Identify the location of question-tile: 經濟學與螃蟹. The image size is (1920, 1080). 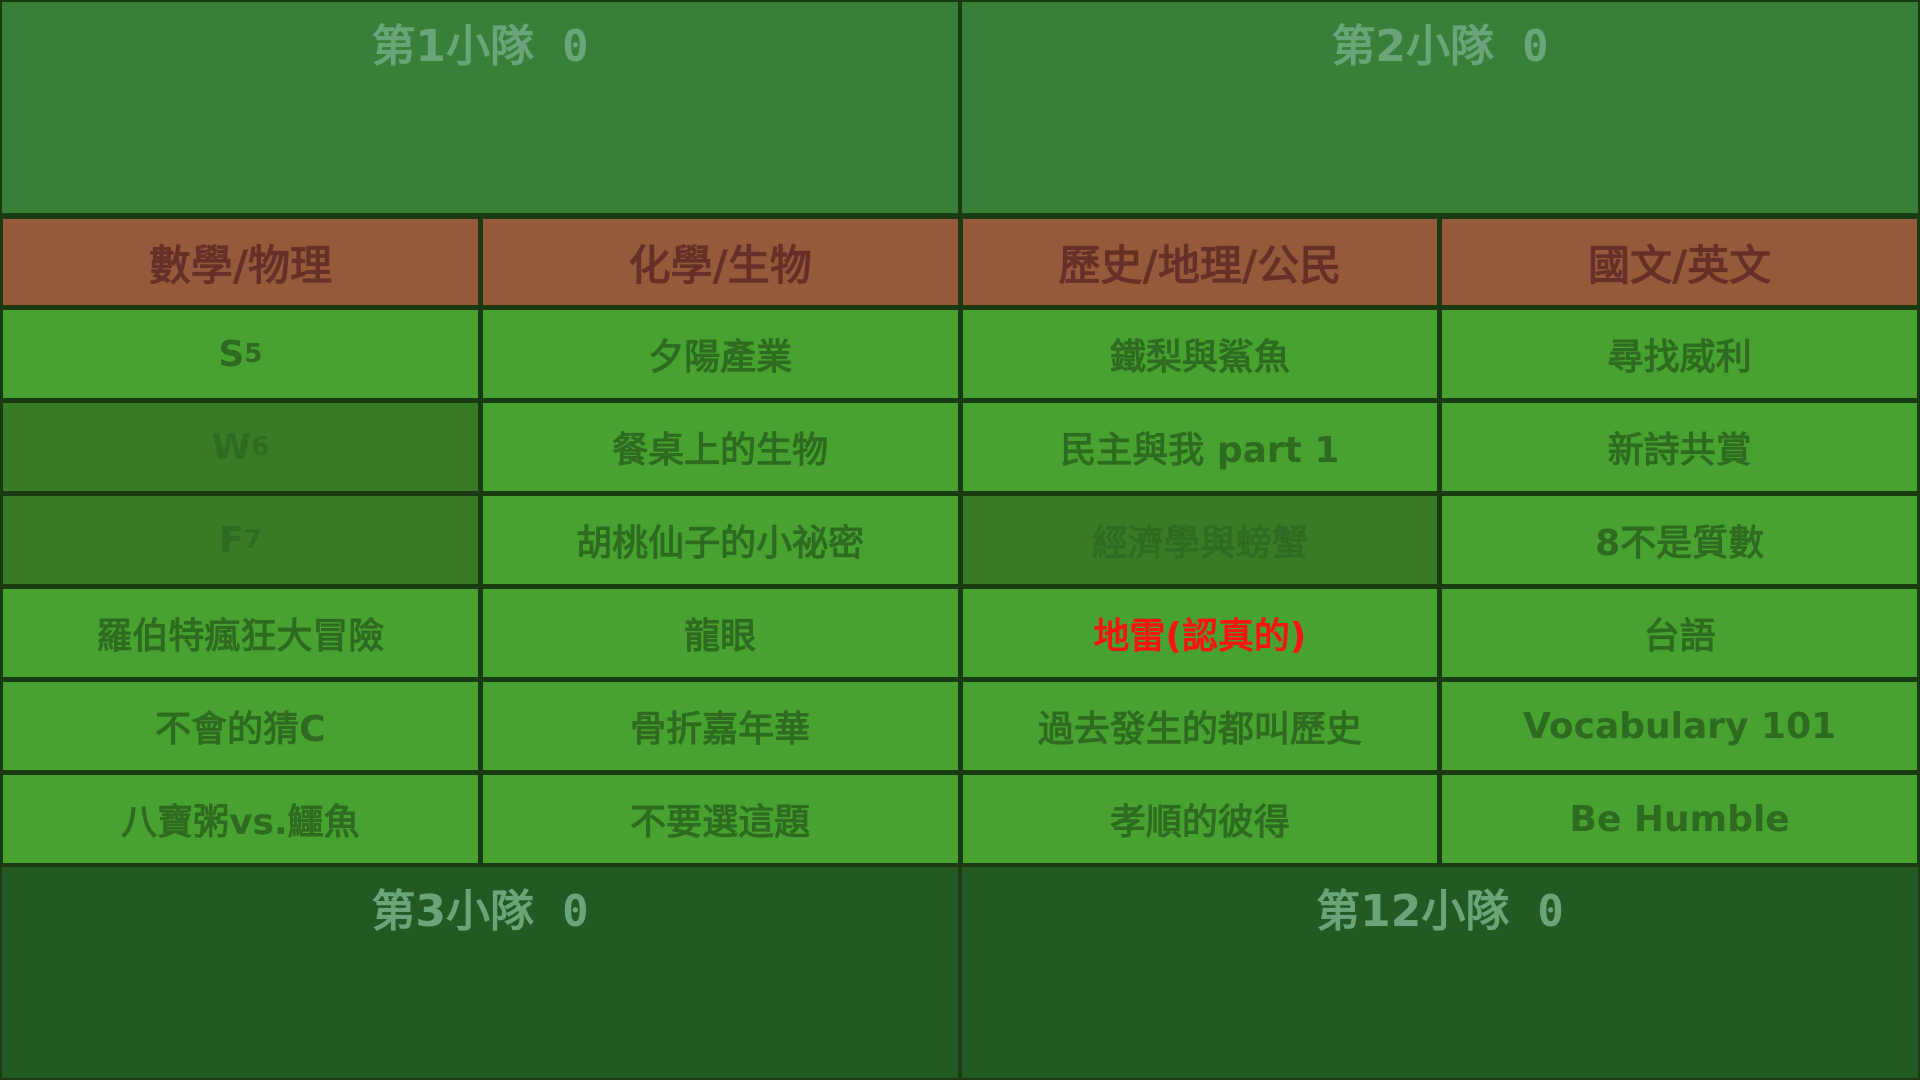
(1200, 540).